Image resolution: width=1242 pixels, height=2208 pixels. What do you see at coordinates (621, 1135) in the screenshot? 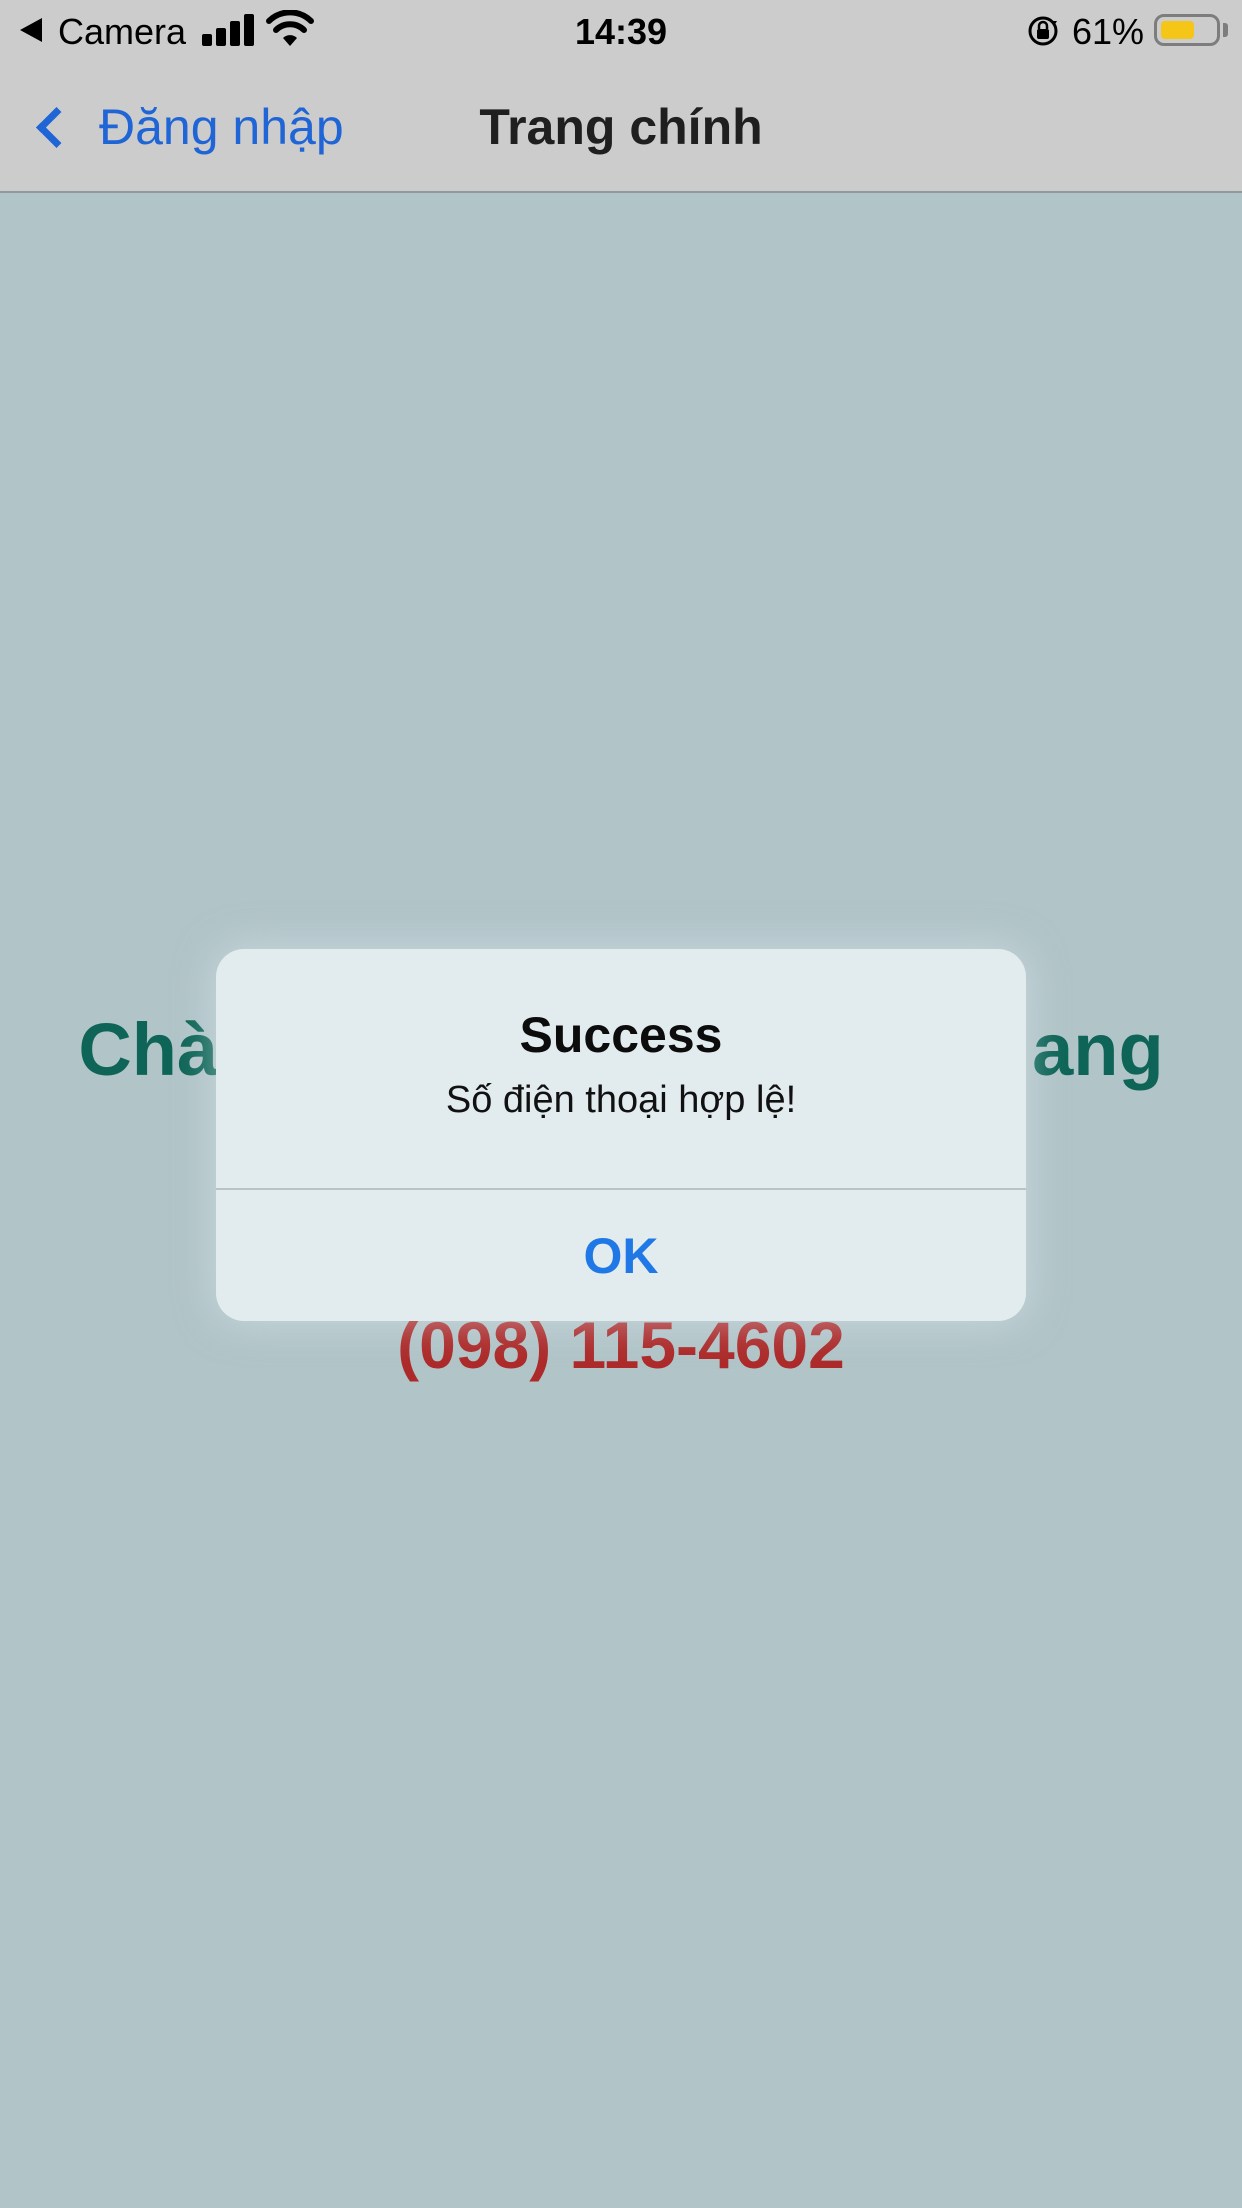
I see `alert-dialog: Success Số điện thoại hợp lệ! OK` at bounding box center [621, 1135].